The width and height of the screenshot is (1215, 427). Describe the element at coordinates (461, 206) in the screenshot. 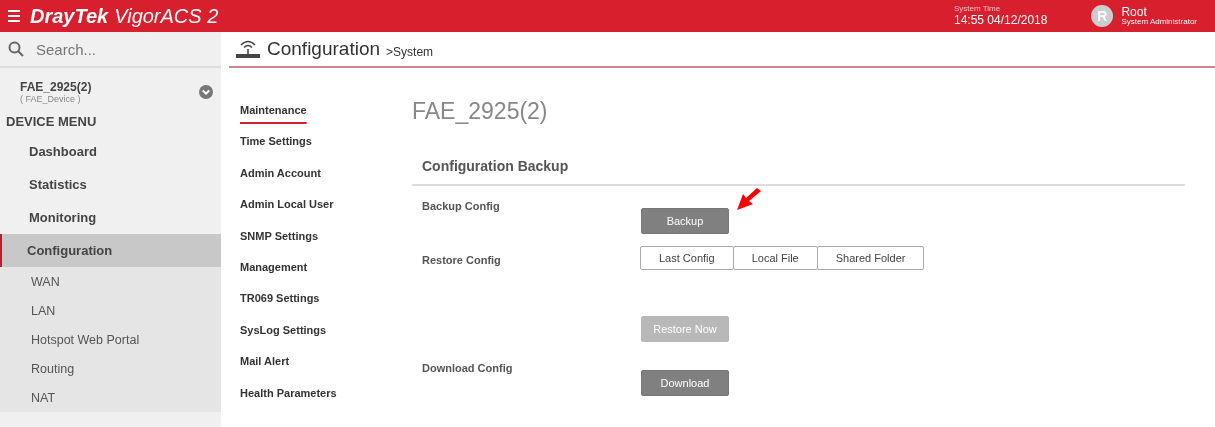

I see `row-label: Backup Config` at that location.